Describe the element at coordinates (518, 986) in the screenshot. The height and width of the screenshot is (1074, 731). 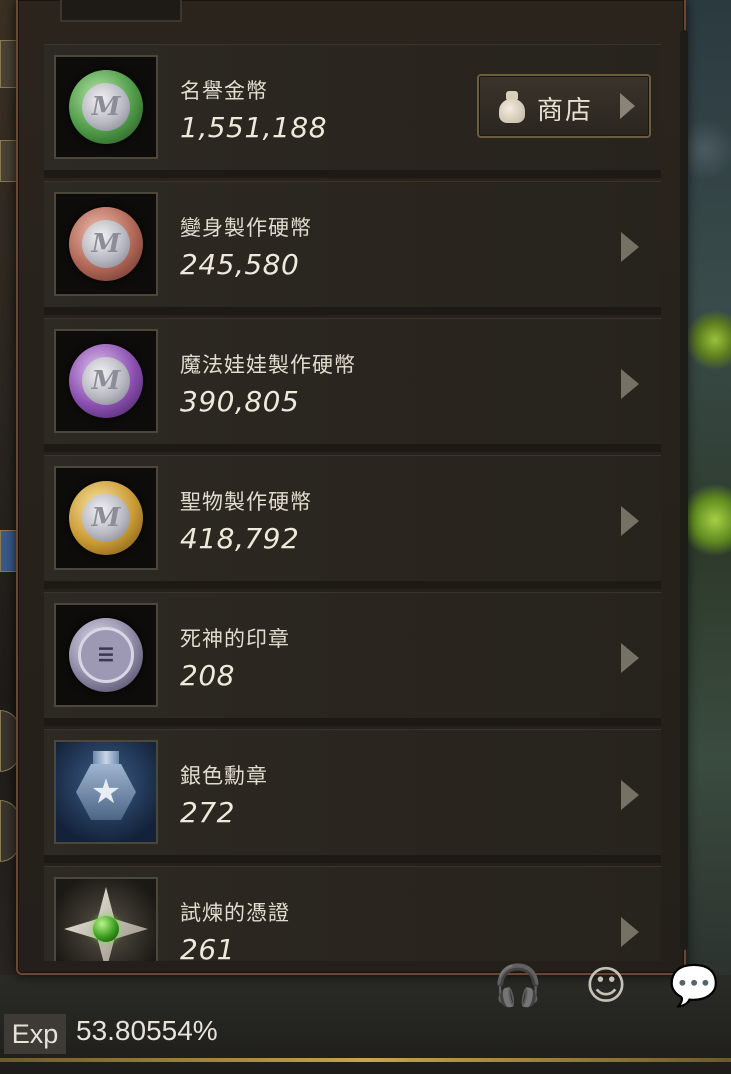
I see `headset-icon: 🎧` at that location.